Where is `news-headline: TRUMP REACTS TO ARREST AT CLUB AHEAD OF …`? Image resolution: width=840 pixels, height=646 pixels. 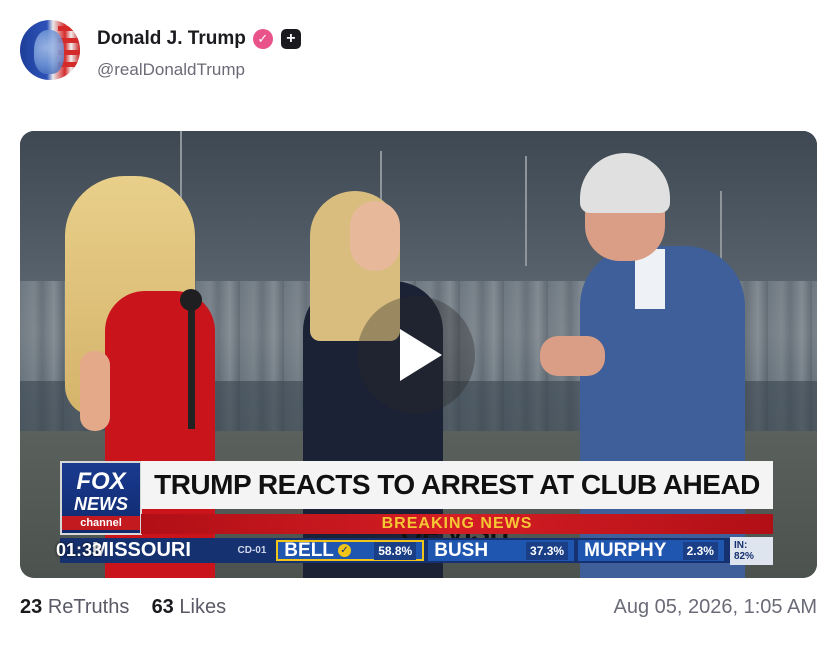 news-headline: TRUMP REACTS TO ARREST AT CLUB AHEAD OF … is located at coordinates (457, 504).